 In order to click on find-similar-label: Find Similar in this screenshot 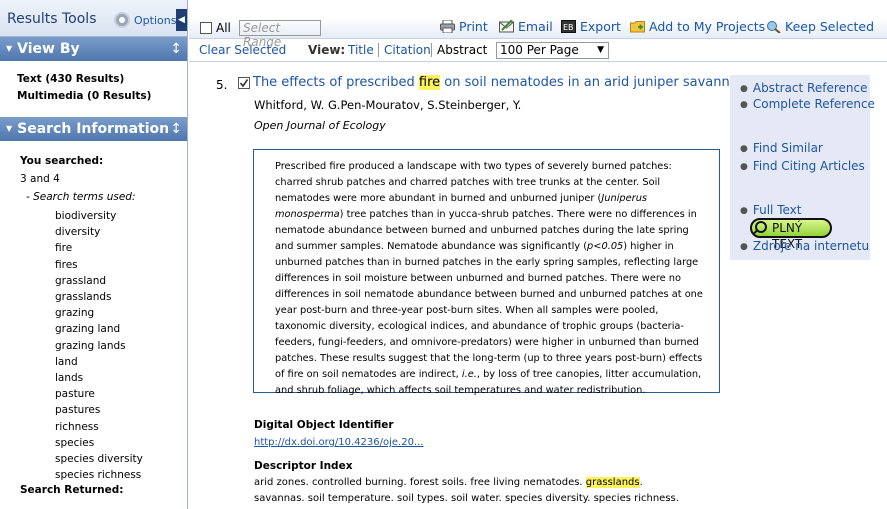, I will do `click(787, 148)`.